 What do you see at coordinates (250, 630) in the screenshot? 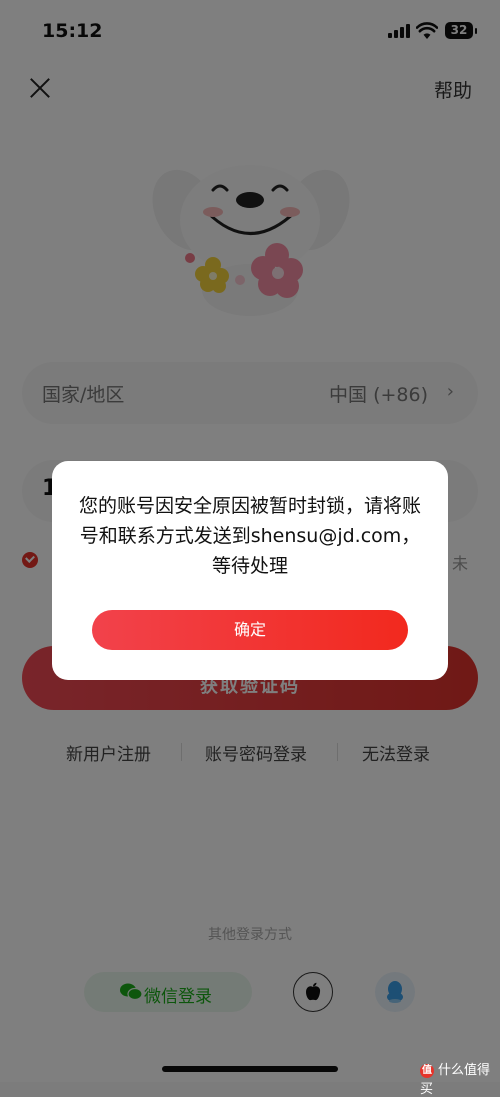
I see `confirm-button: 确定` at bounding box center [250, 630].